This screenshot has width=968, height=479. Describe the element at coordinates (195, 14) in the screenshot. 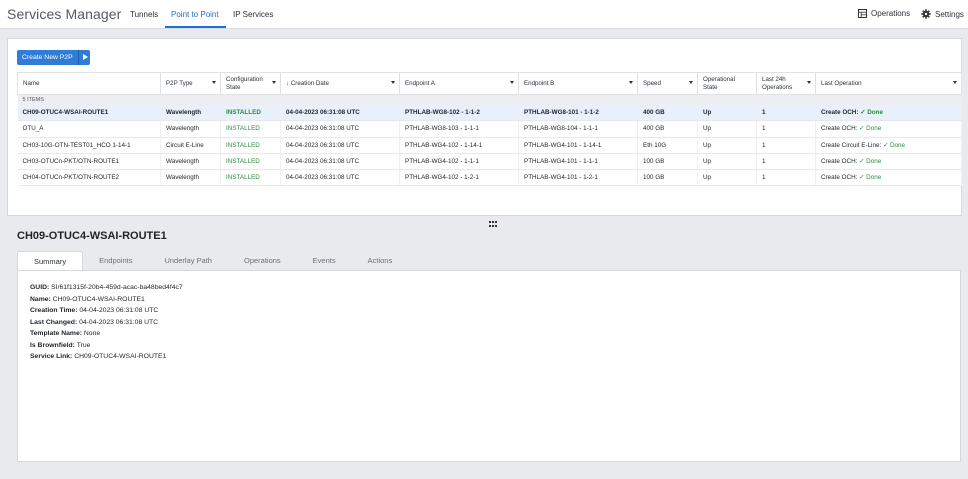

I see `tab-point-to-point: Point to Point` at that location.